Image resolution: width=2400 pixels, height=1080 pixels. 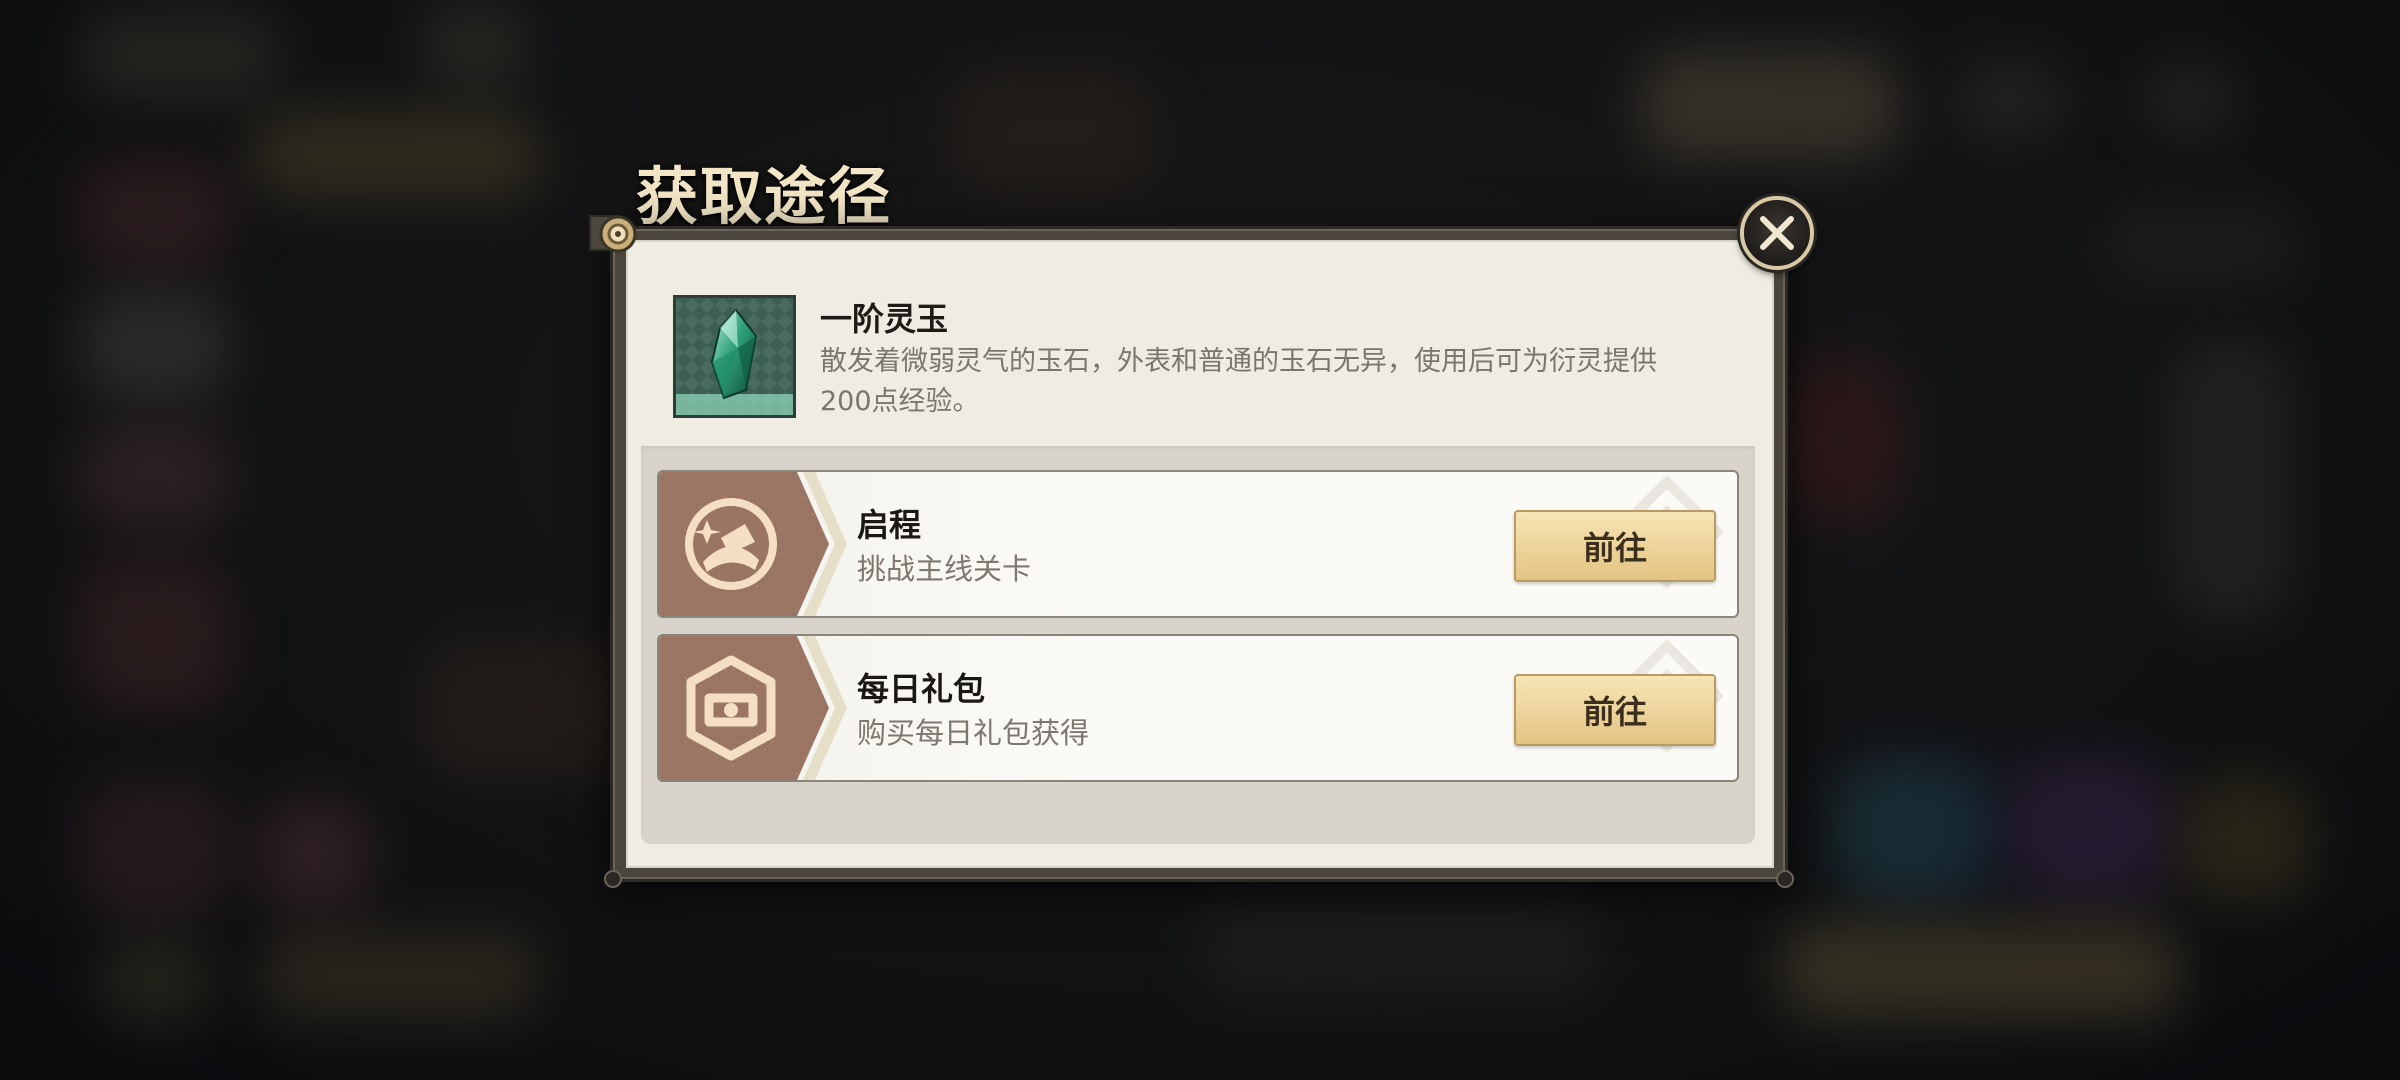 What do you see at coordinates (944, 569) in the screenshot?
I see `source-subtitle: 挑战主线关卡` at bounding box center [944, 569].